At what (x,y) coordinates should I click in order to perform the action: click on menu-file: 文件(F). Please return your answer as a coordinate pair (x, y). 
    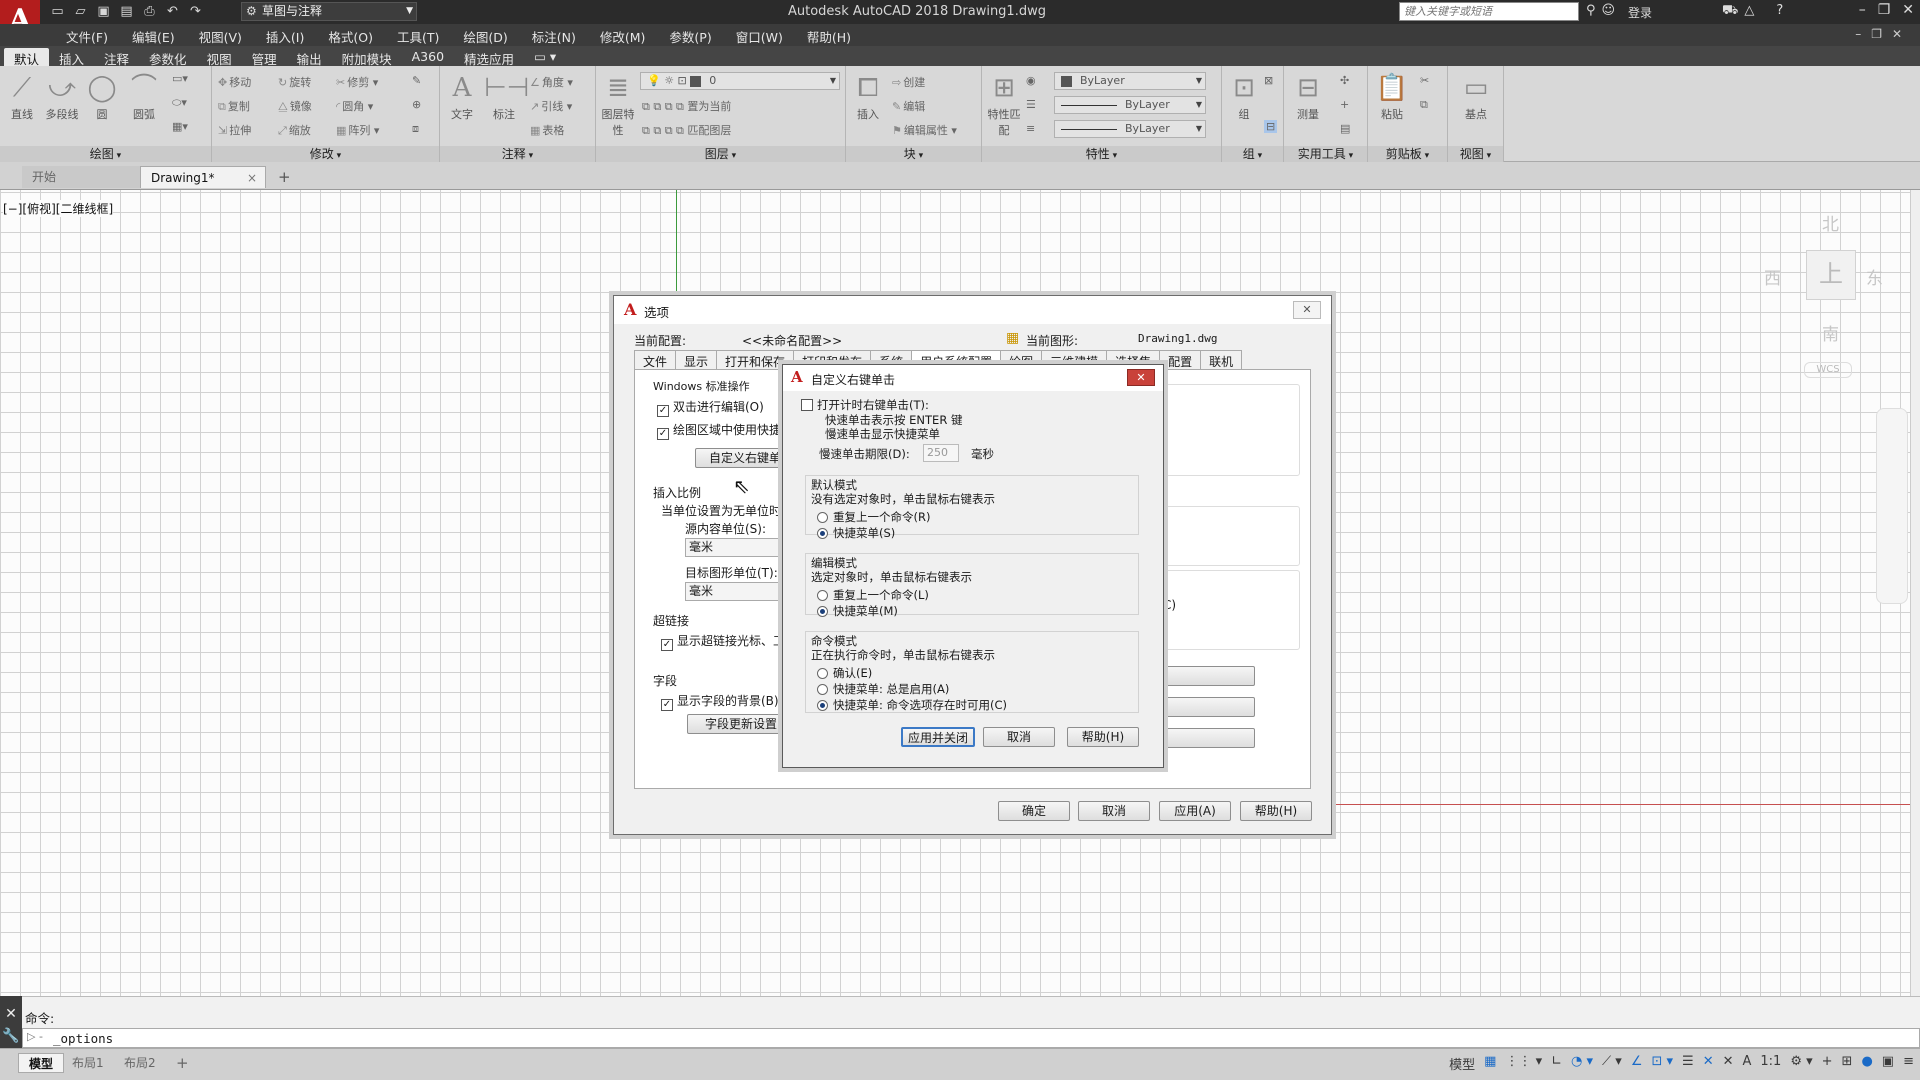
    Looking at the image, I should click on (87, 36).